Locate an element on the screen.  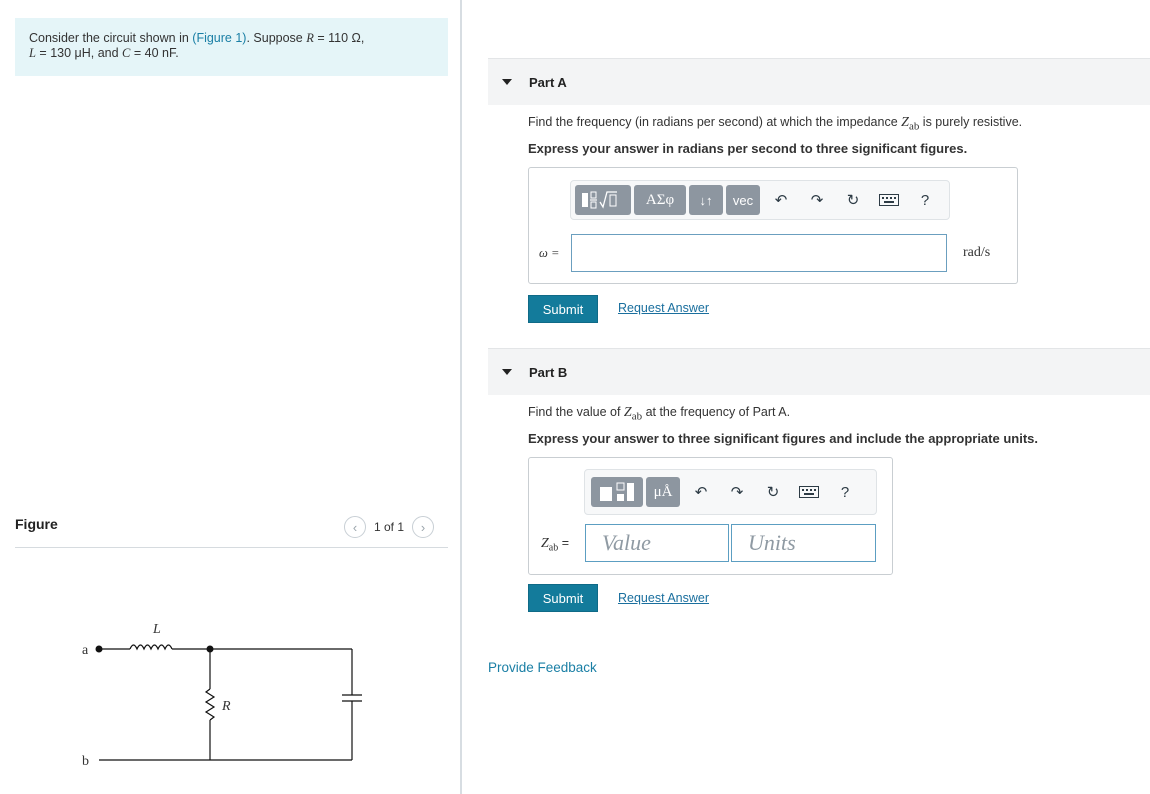
figure-link: (Figure 1) is located at coordinates (219, 38).